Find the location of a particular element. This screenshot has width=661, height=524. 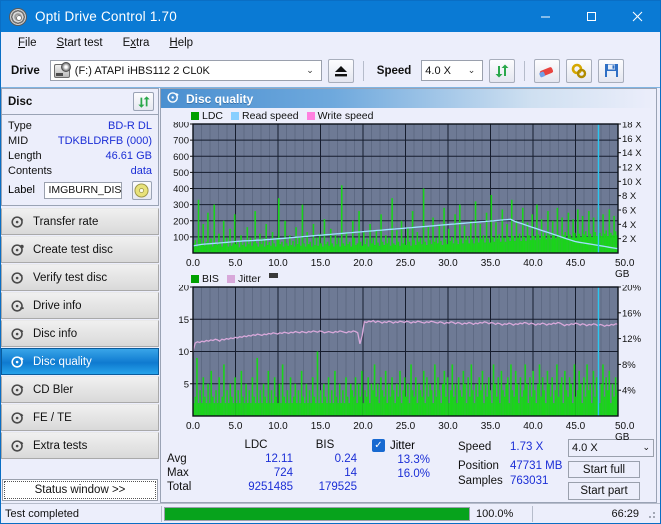

start-part-button: Start part is located at coordinates (604, 491).